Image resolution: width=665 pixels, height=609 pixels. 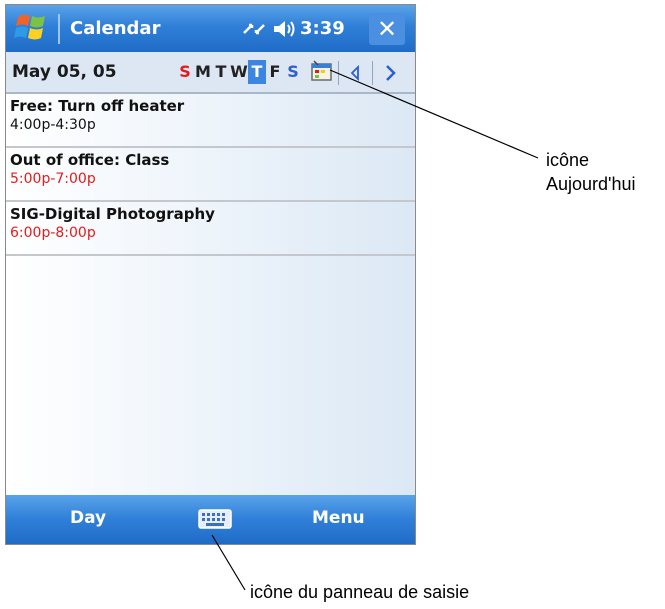 What do you see at coordinates (221, 72) in the screenshot?
I see `day-tuesday: T` at bounding box center [221, 72].